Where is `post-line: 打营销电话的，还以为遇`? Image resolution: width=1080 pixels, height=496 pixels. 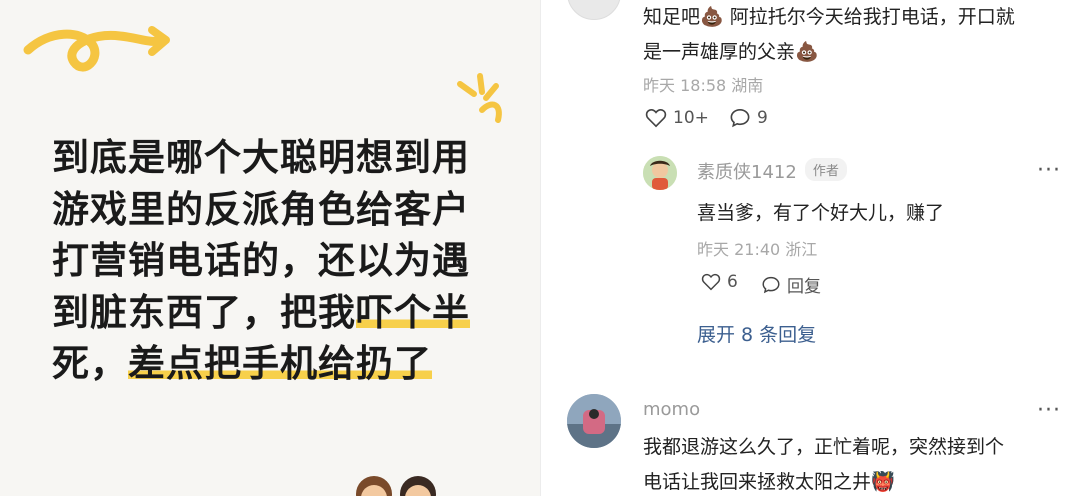 post-line: 打营销电话的，还以为遇 is located at coordinates (261, 260).